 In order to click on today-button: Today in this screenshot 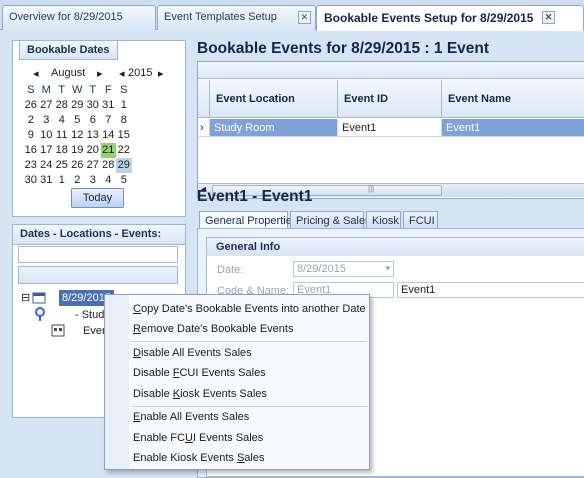, I will do `click(97, 198)`.